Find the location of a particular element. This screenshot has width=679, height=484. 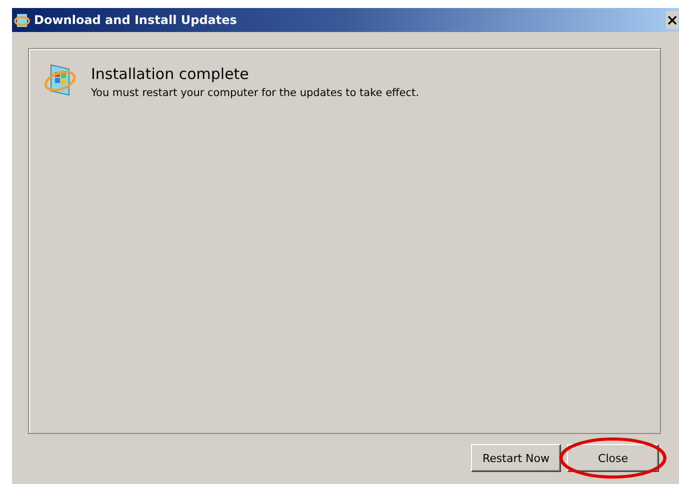

close-button: × is located at coordinates (672, 20).